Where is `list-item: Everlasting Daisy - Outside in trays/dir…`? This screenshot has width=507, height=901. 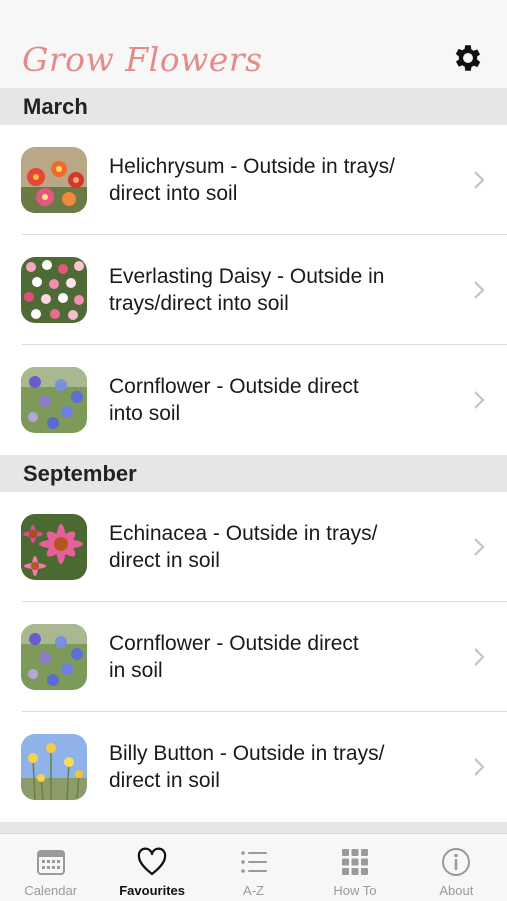
list-item: Everlasting Daisy - Outside in trays/dir… is located at coordinates (253, 290).